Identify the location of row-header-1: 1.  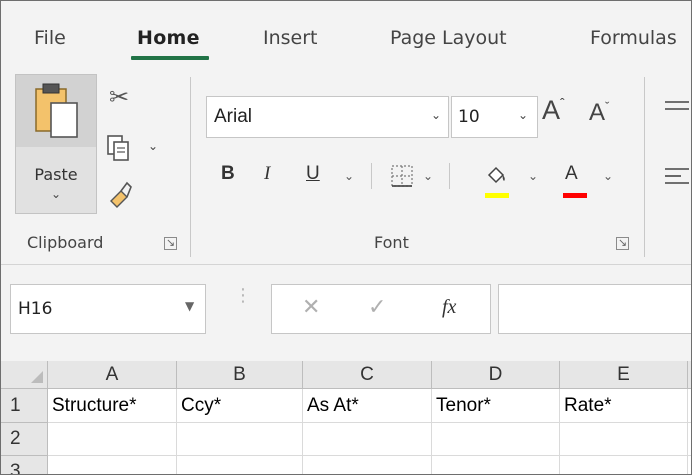
(24, 406).